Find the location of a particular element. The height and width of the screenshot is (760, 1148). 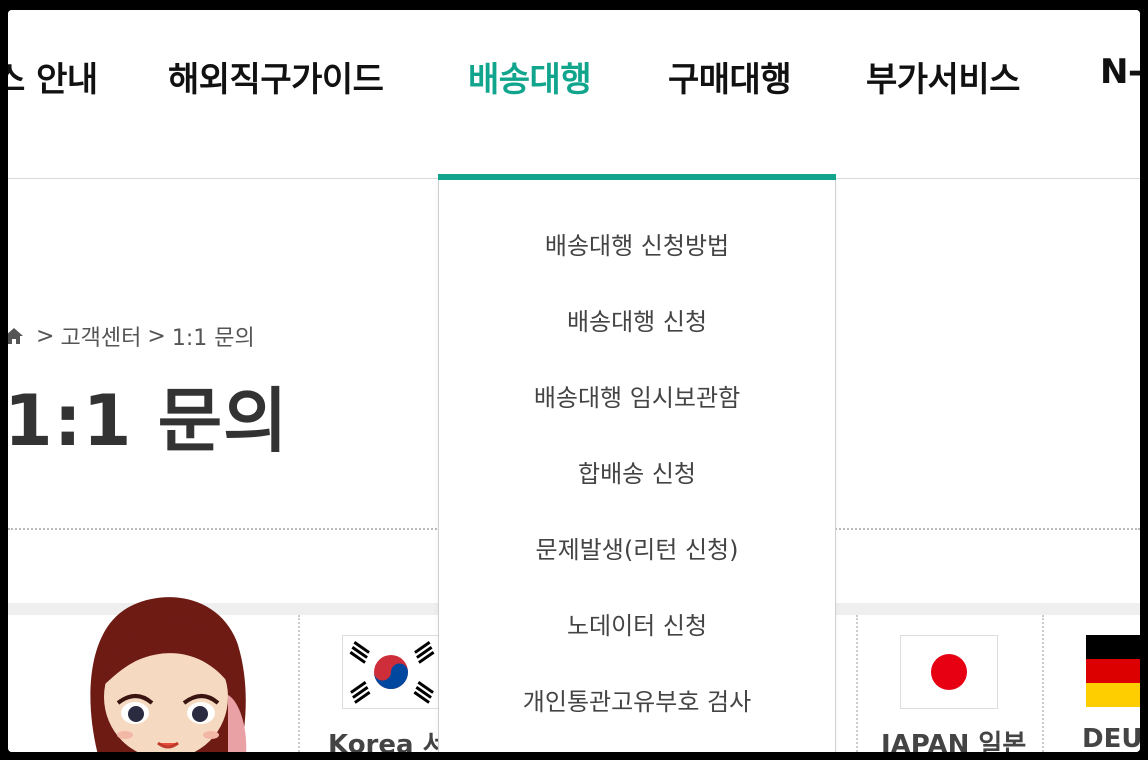

nav-item-overseas-guide: 해외직구가이드 is located at coordinates (276, 76).